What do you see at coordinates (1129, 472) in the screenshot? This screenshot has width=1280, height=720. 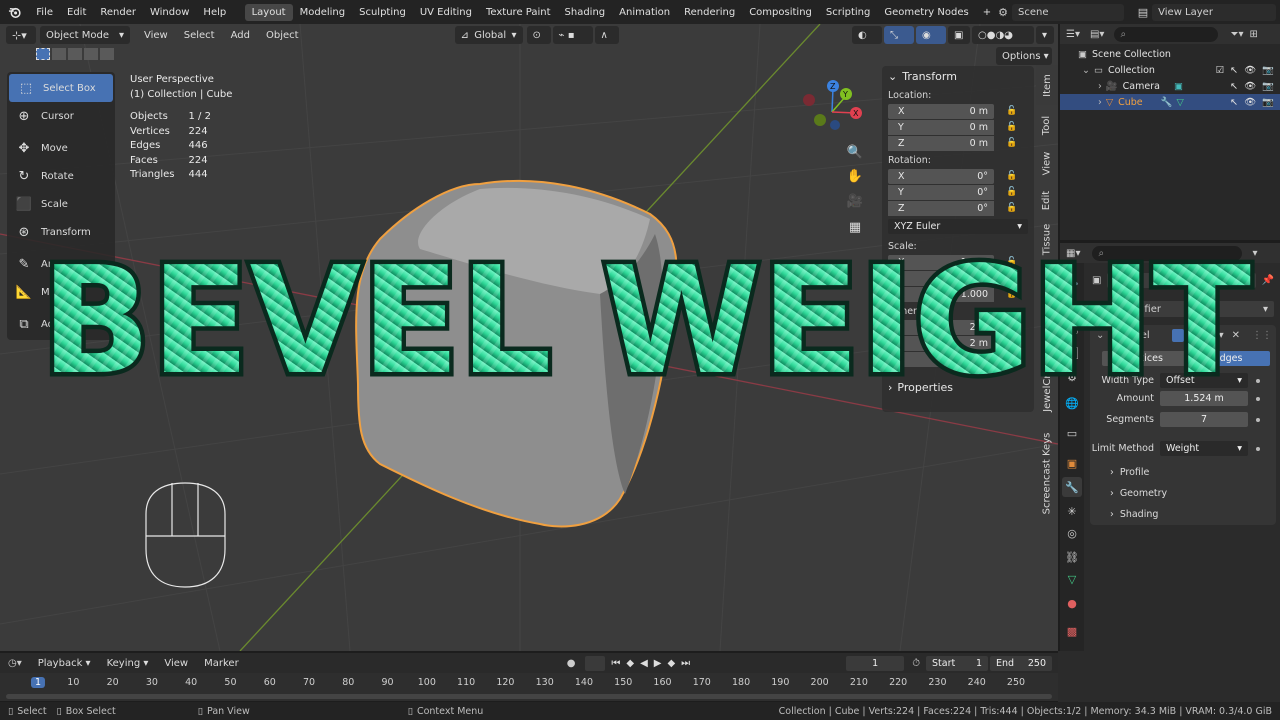 I see `profile-subpanel: › Profile` at bounding box center [1129, 472].